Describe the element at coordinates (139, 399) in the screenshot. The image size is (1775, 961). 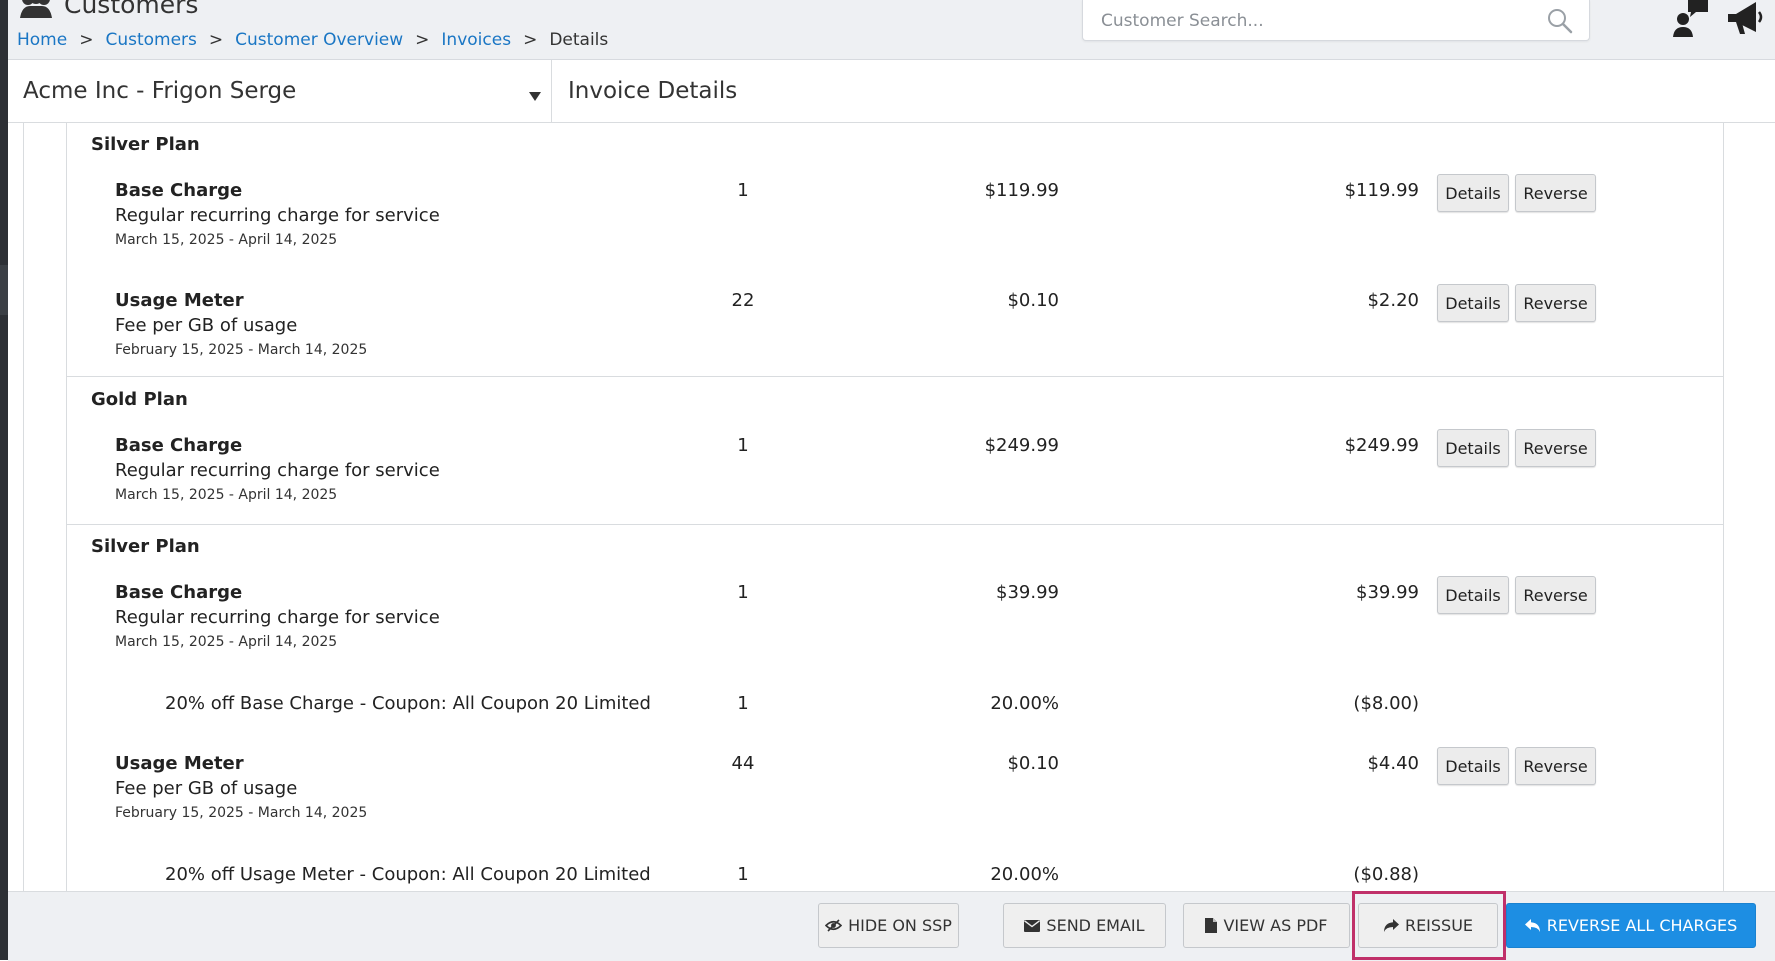
I see `plan-title: Gold Plan` at that location.